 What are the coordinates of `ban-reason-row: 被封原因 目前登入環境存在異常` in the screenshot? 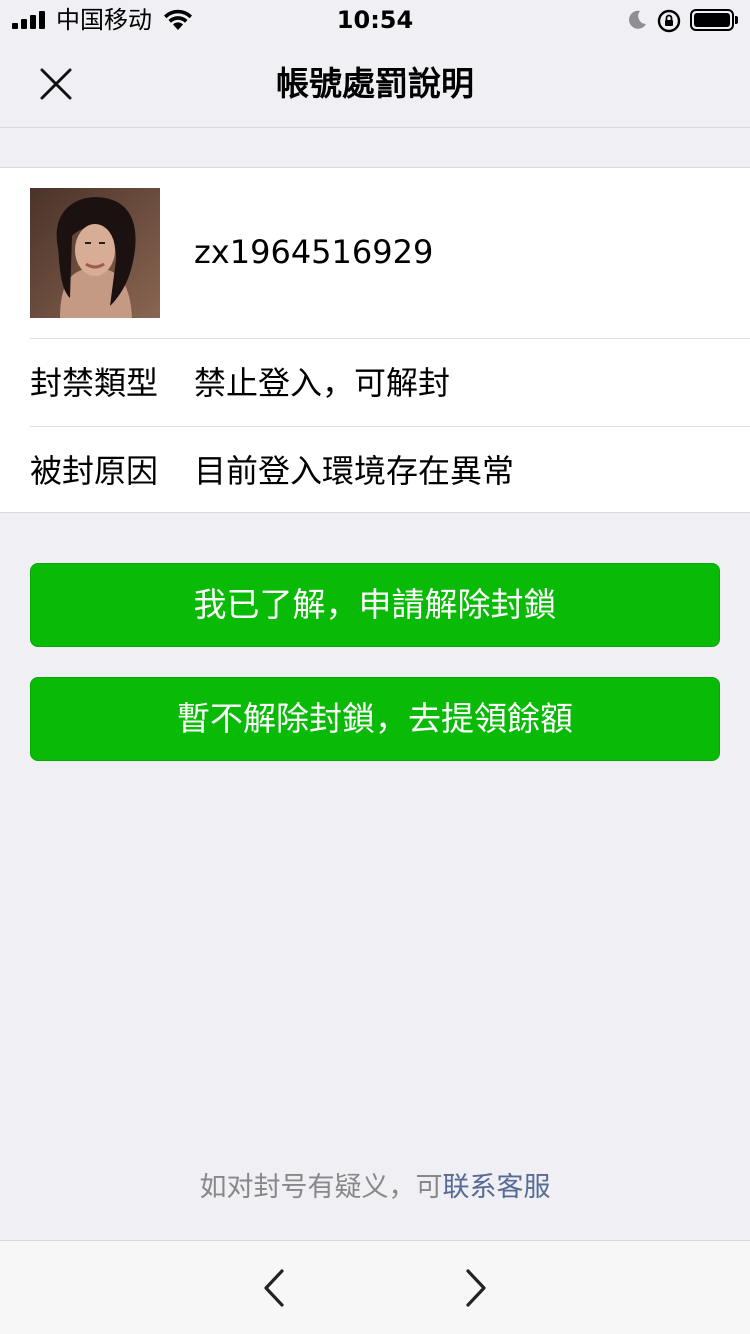 It's located at (375, 471).